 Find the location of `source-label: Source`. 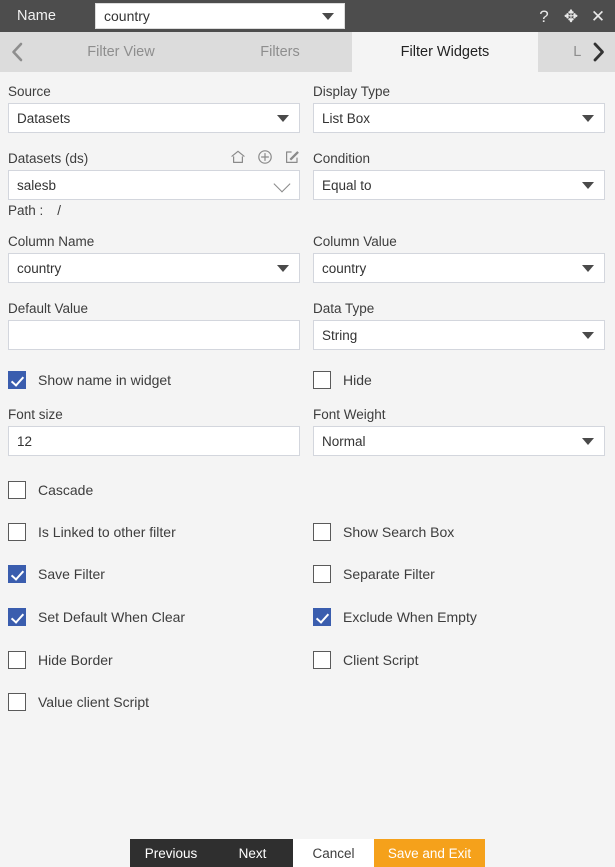

source-label: Source is located at coordinates (29, 91).